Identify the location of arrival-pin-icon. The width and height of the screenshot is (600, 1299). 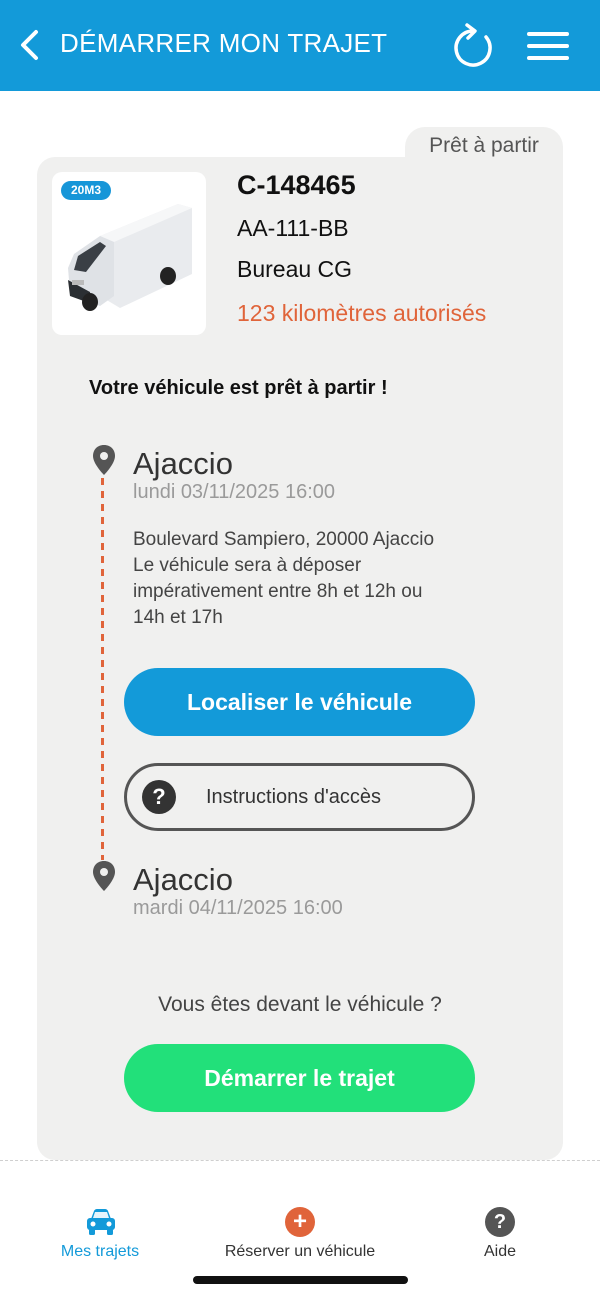
(104, 876).